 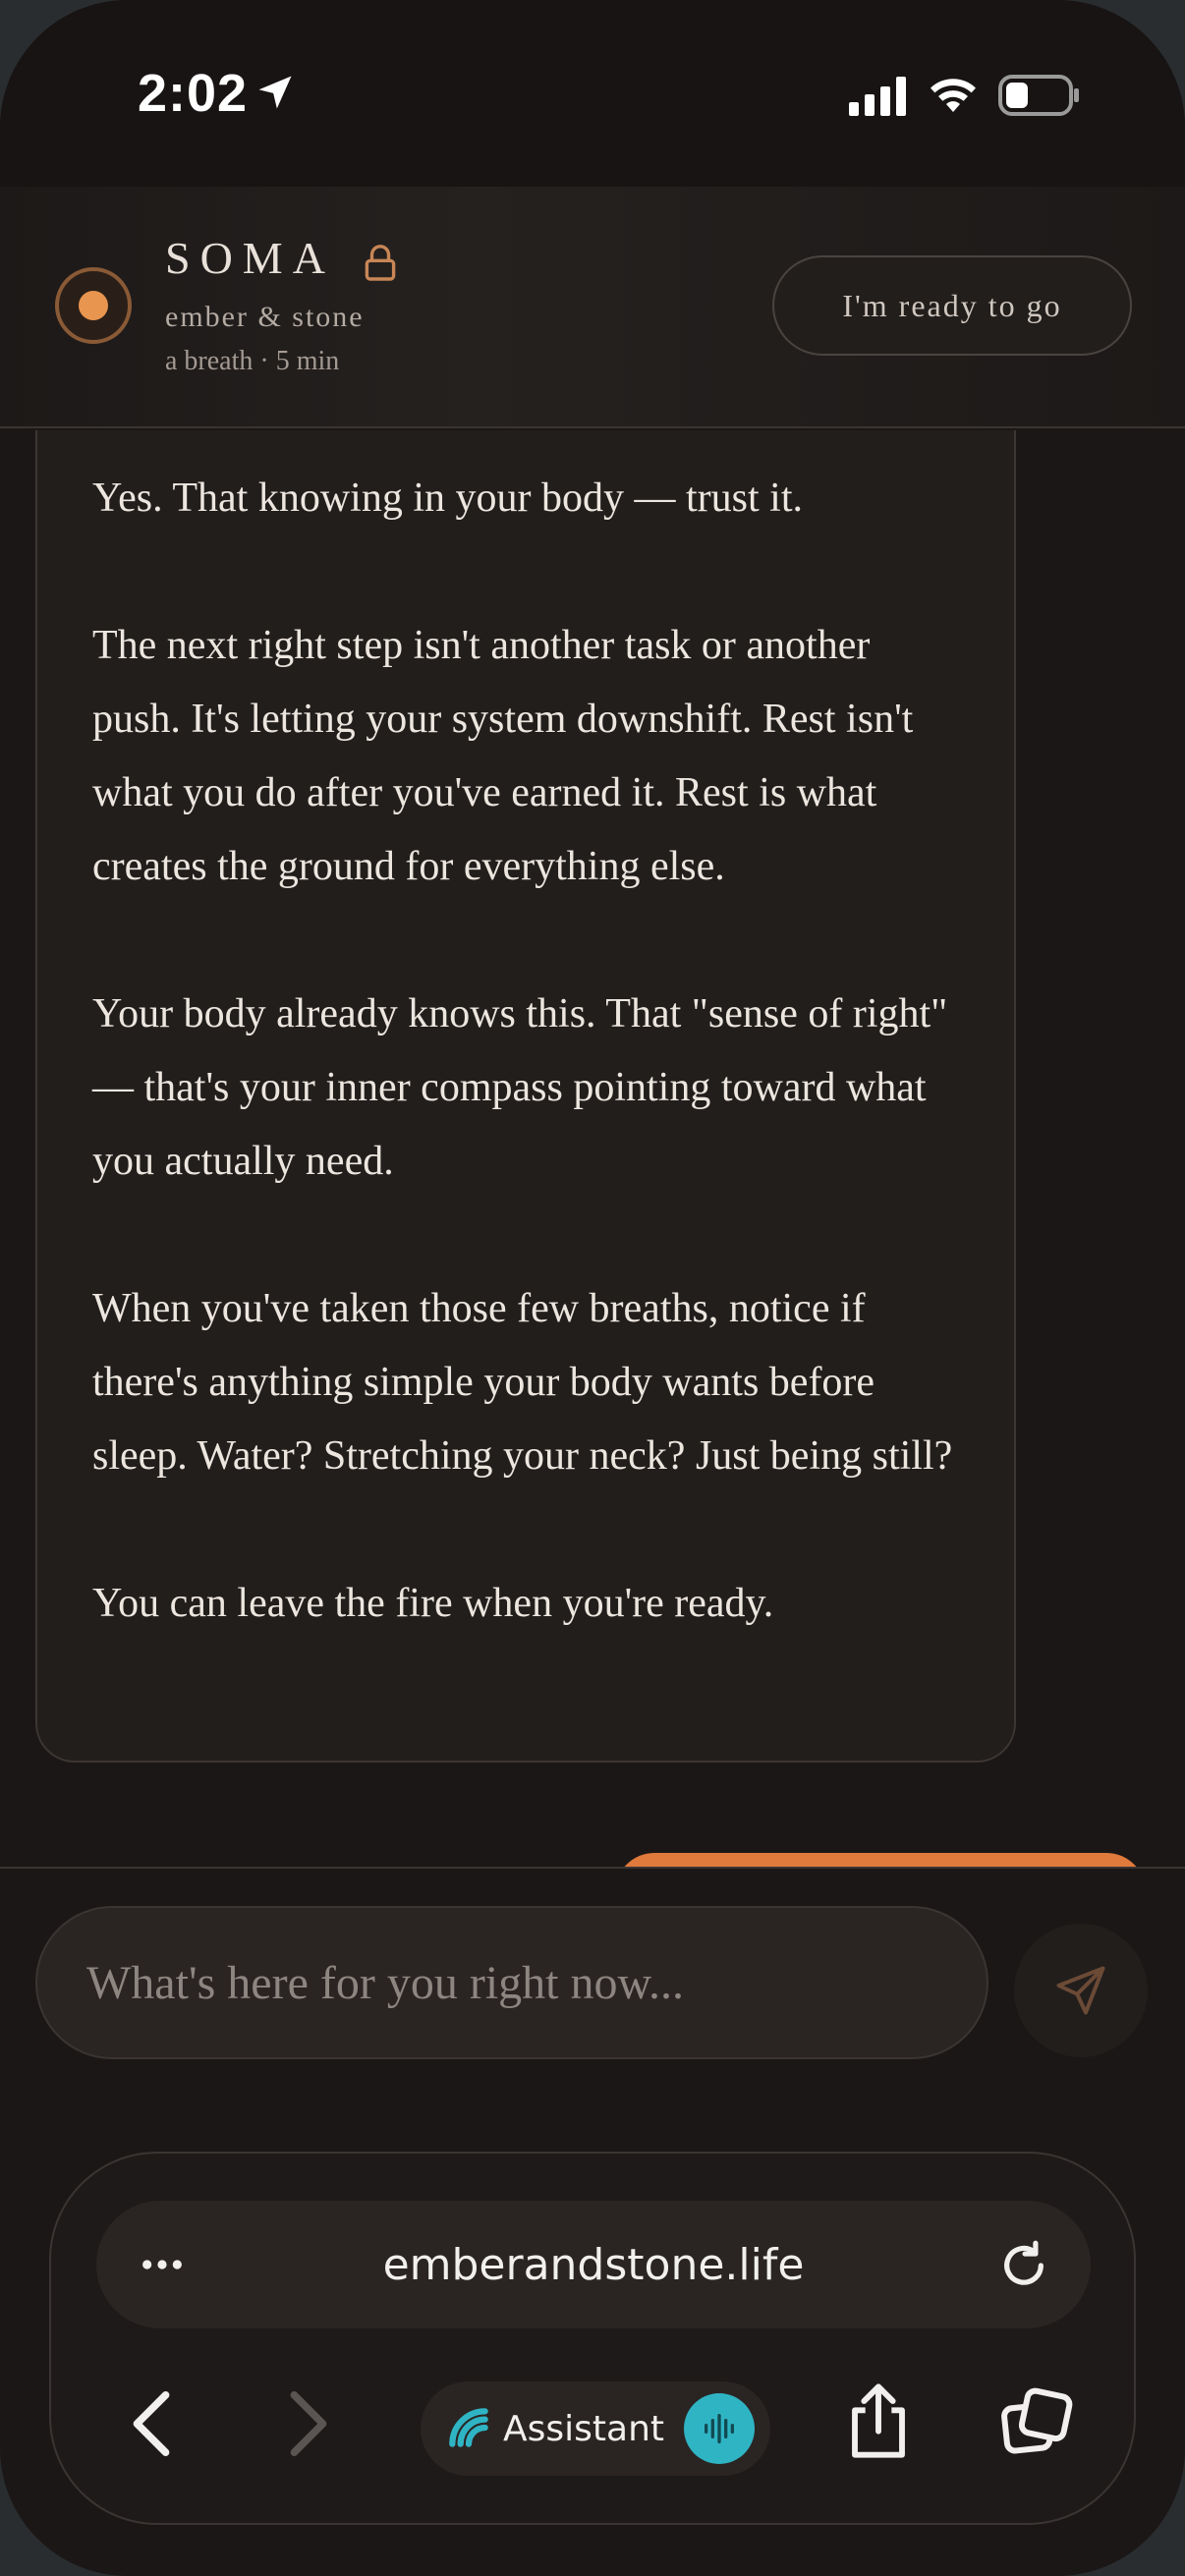 I want to click on assistant-button: Assistant, so click(x=596, y=2428).